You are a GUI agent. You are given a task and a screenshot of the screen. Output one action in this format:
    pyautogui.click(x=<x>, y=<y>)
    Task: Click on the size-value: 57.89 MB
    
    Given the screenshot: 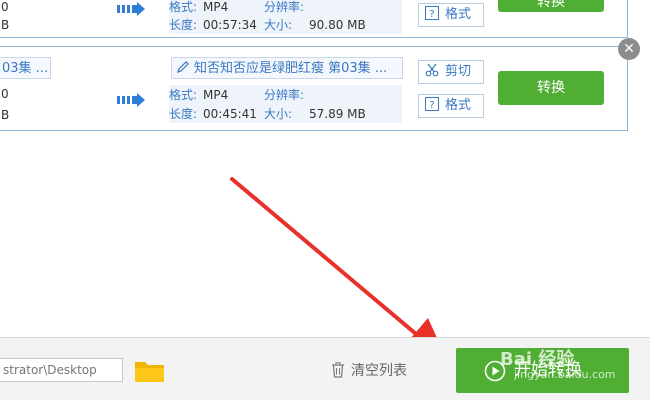 What is the action you would take?
    pyautogui.click(x=337, y=114)
    